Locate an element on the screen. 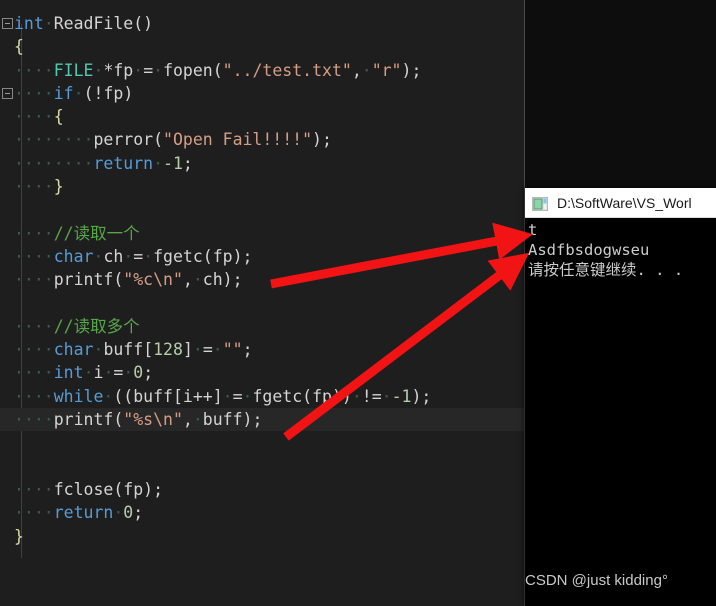 This screenshot has height=606, width=716. console-title-text: D:\SoftWare\VS_Worl is located at coordinates (624, 202).